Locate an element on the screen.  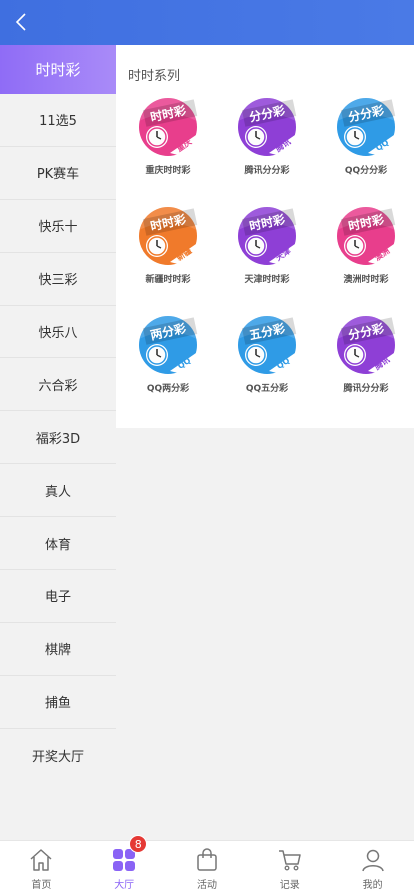
game-name: 新疆时时彩 is located at coordinates (168, 280).